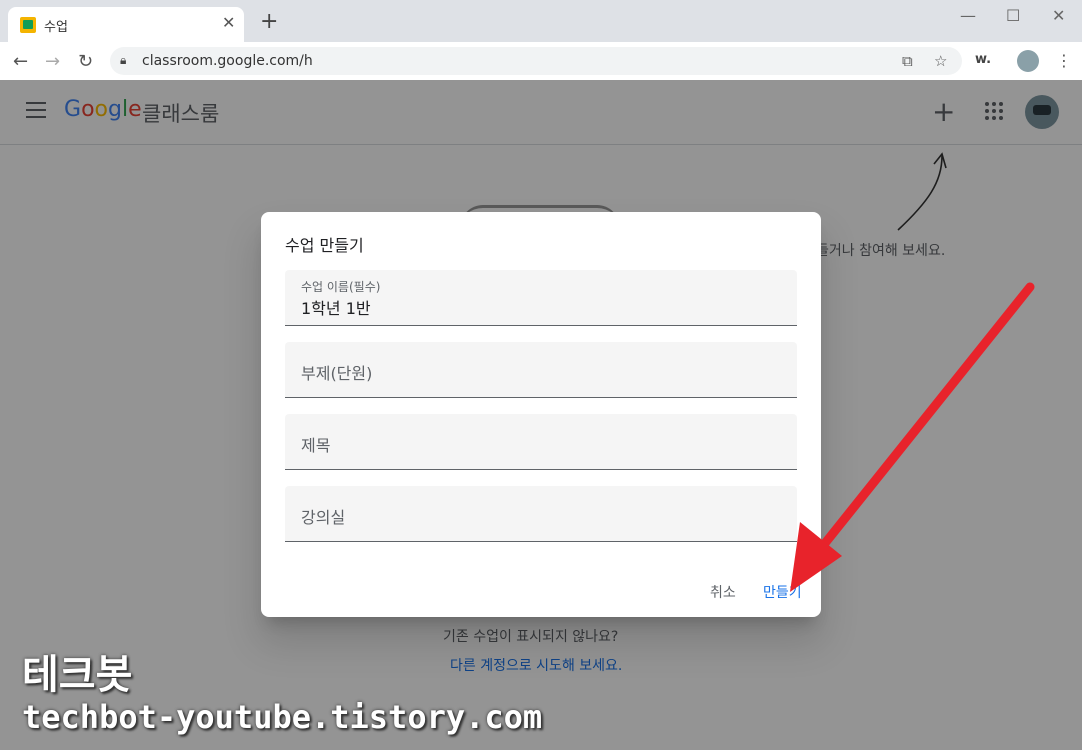 The image size is (1082, 750). Describe the element at coordinates (536, 61) in the screenshot. I see `address-bar: 🔒︎ classroom.google.com/h ⧉ ☆` at that location.